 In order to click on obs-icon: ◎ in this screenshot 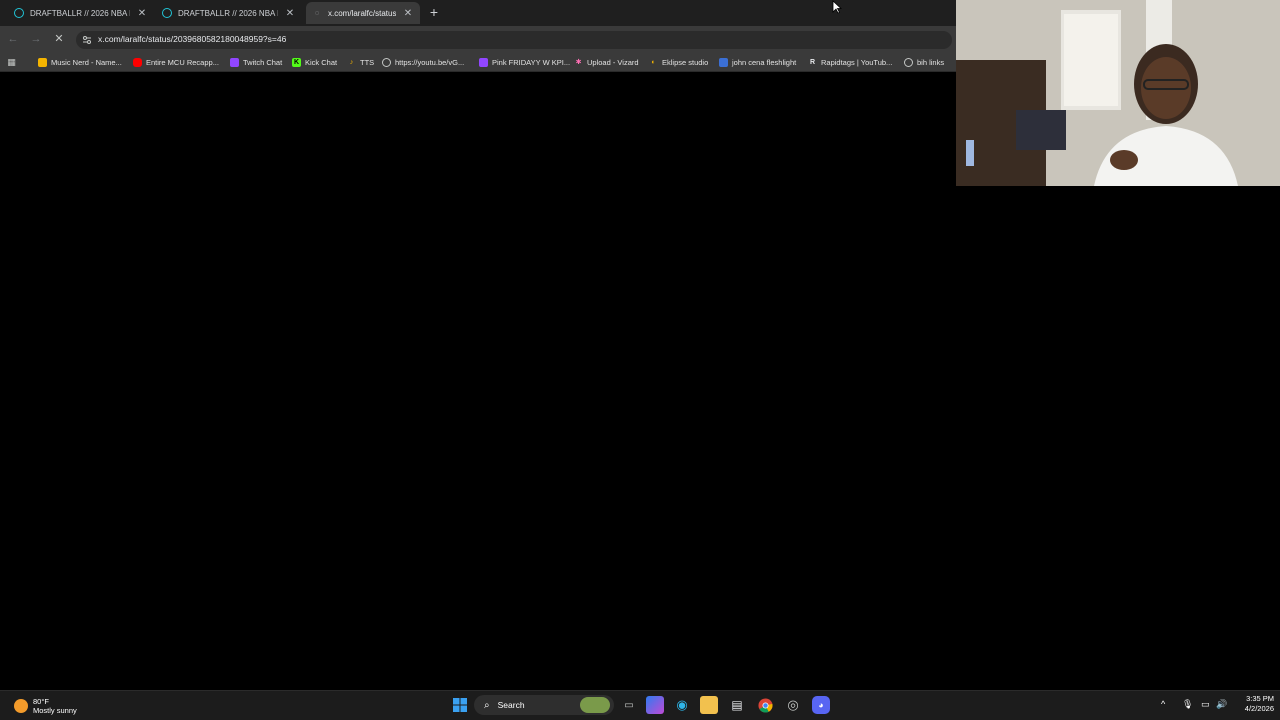, I will do `click(793, 705)`.